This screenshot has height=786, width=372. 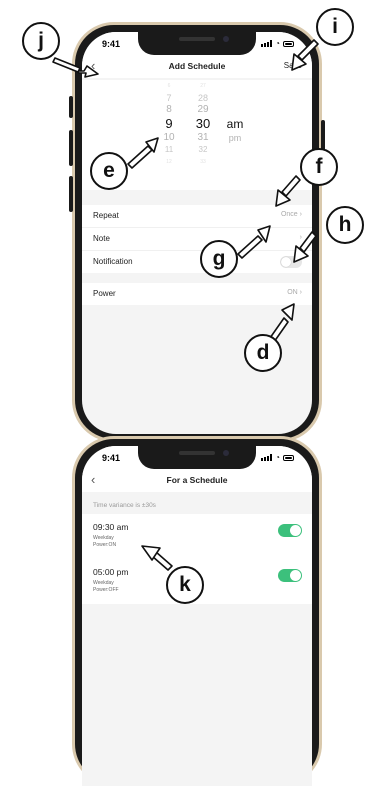 I want to click on repeat-value: Once ›, so click(x=291, y=214).